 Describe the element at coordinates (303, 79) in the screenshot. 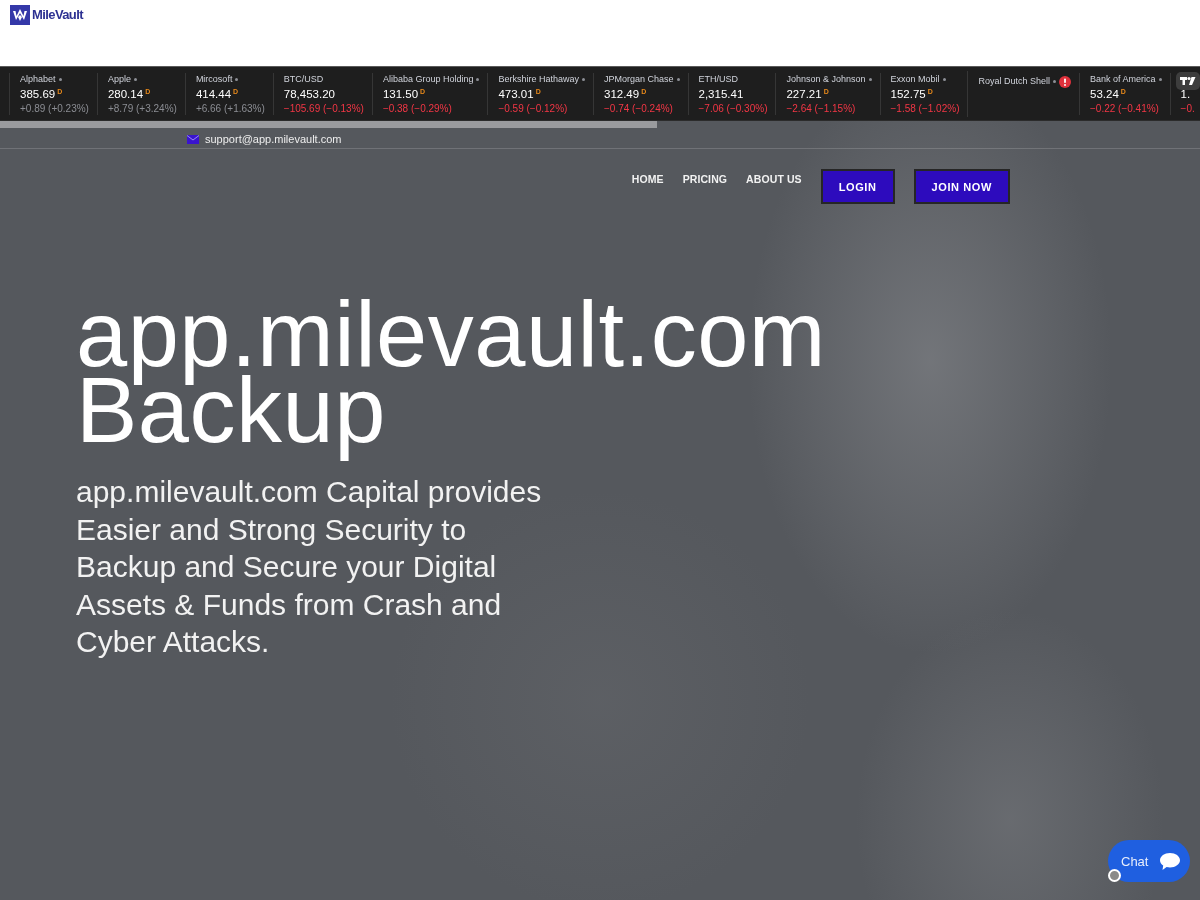

I see `ticker-name: BTC/USD` at that location.